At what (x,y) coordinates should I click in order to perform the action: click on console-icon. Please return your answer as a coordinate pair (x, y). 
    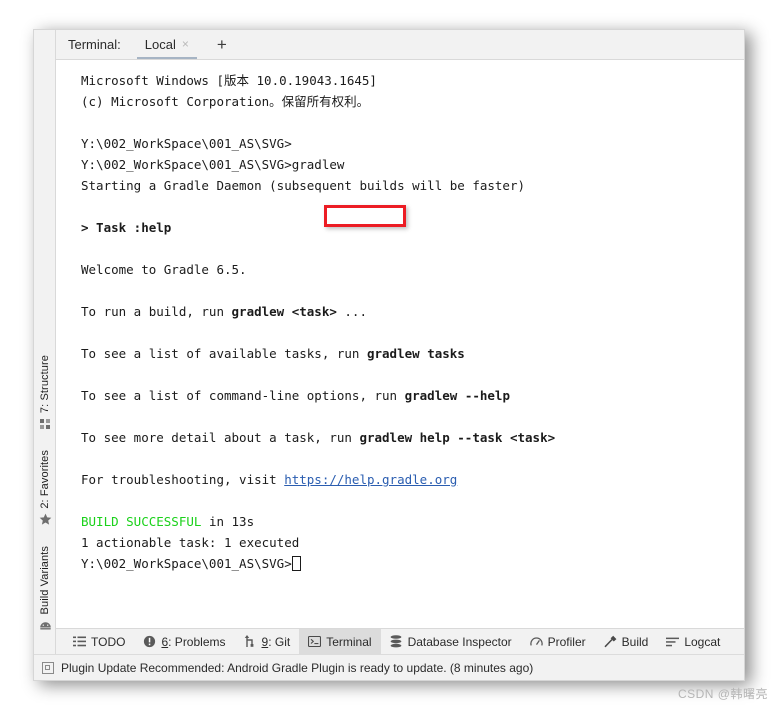
    Looking at the image, I should click on (315, 641).